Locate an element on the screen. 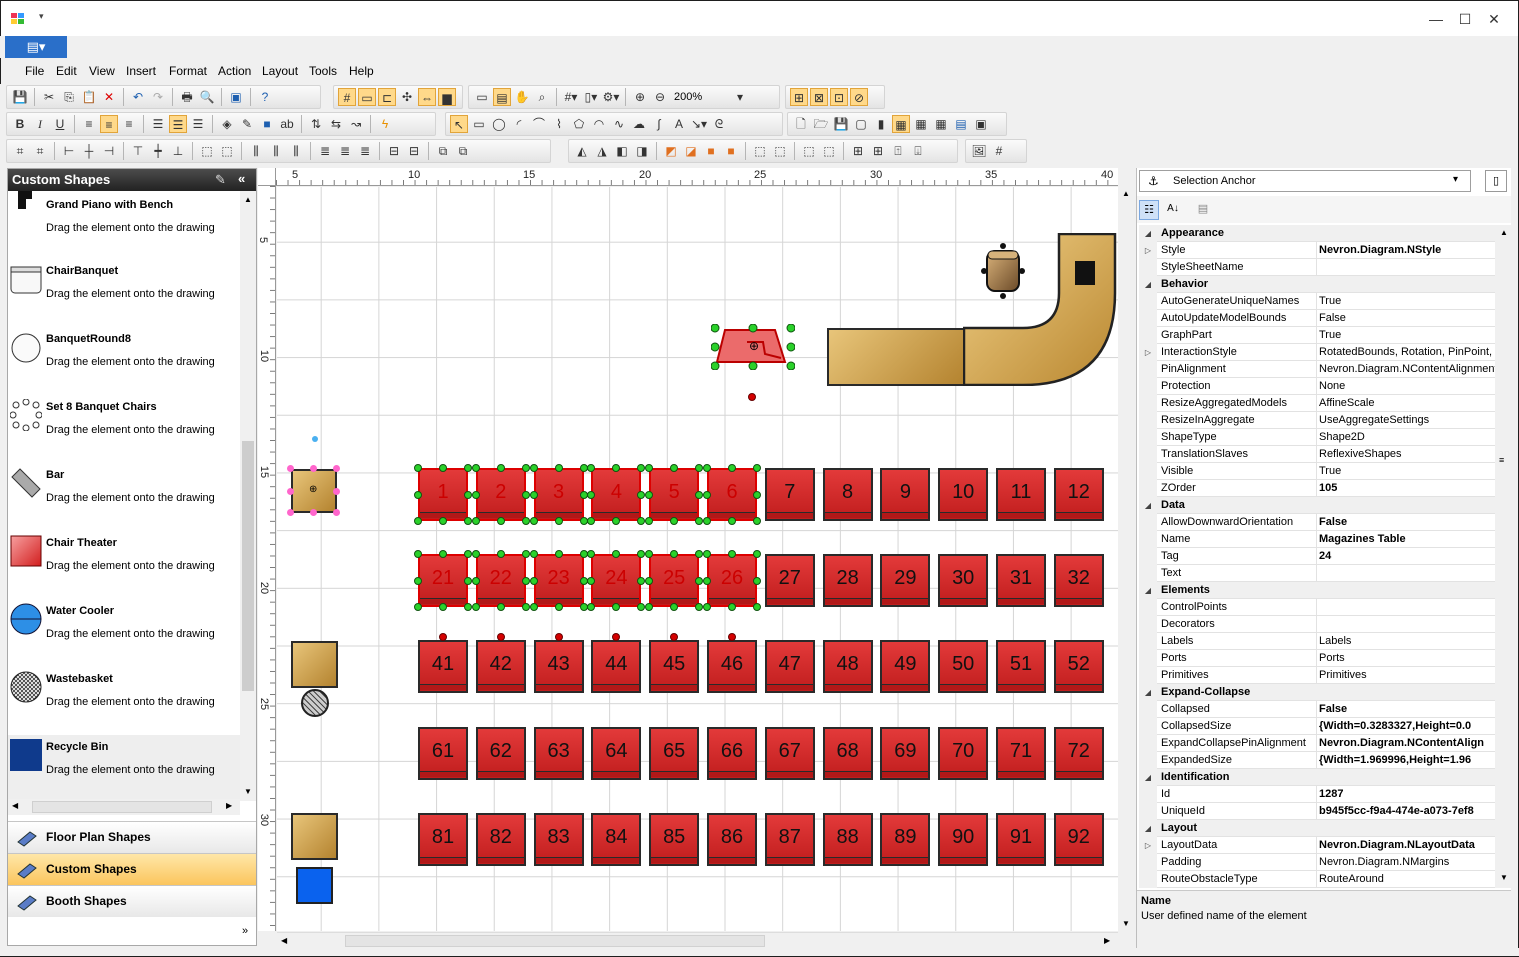  canvas-hscrollbar: ◀ ▶ is located at coordinates (697, 940).